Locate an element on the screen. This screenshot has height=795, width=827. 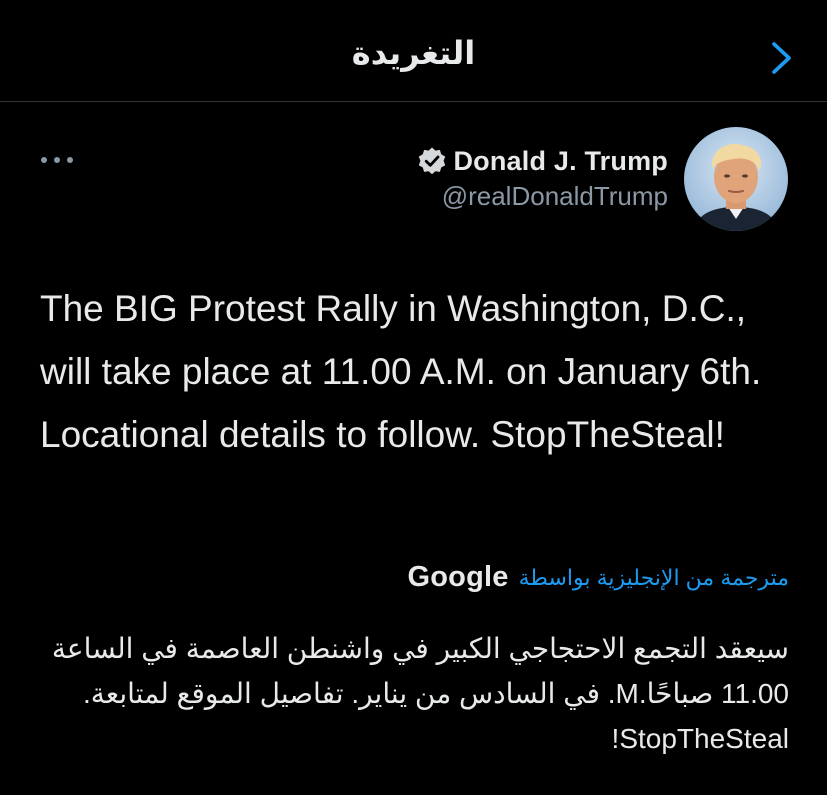
back-button is located at coordinates (782, 58).